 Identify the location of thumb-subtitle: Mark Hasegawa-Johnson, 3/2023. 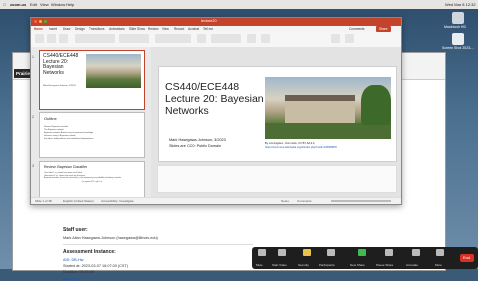
(59, 86).